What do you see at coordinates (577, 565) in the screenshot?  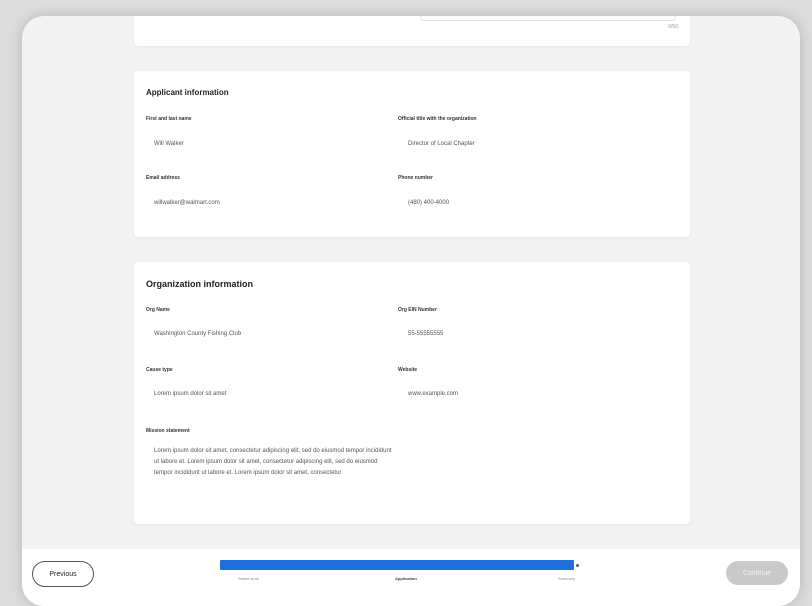 I see `progress-end-marker` at bounding box center [577, 565].